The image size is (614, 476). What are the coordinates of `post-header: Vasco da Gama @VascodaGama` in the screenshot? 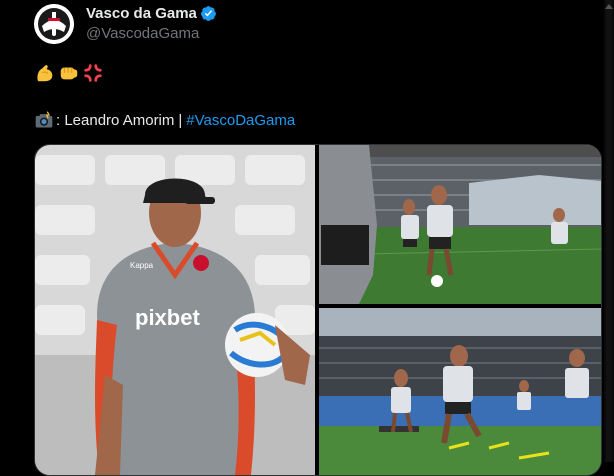 It's located at (314, 23).